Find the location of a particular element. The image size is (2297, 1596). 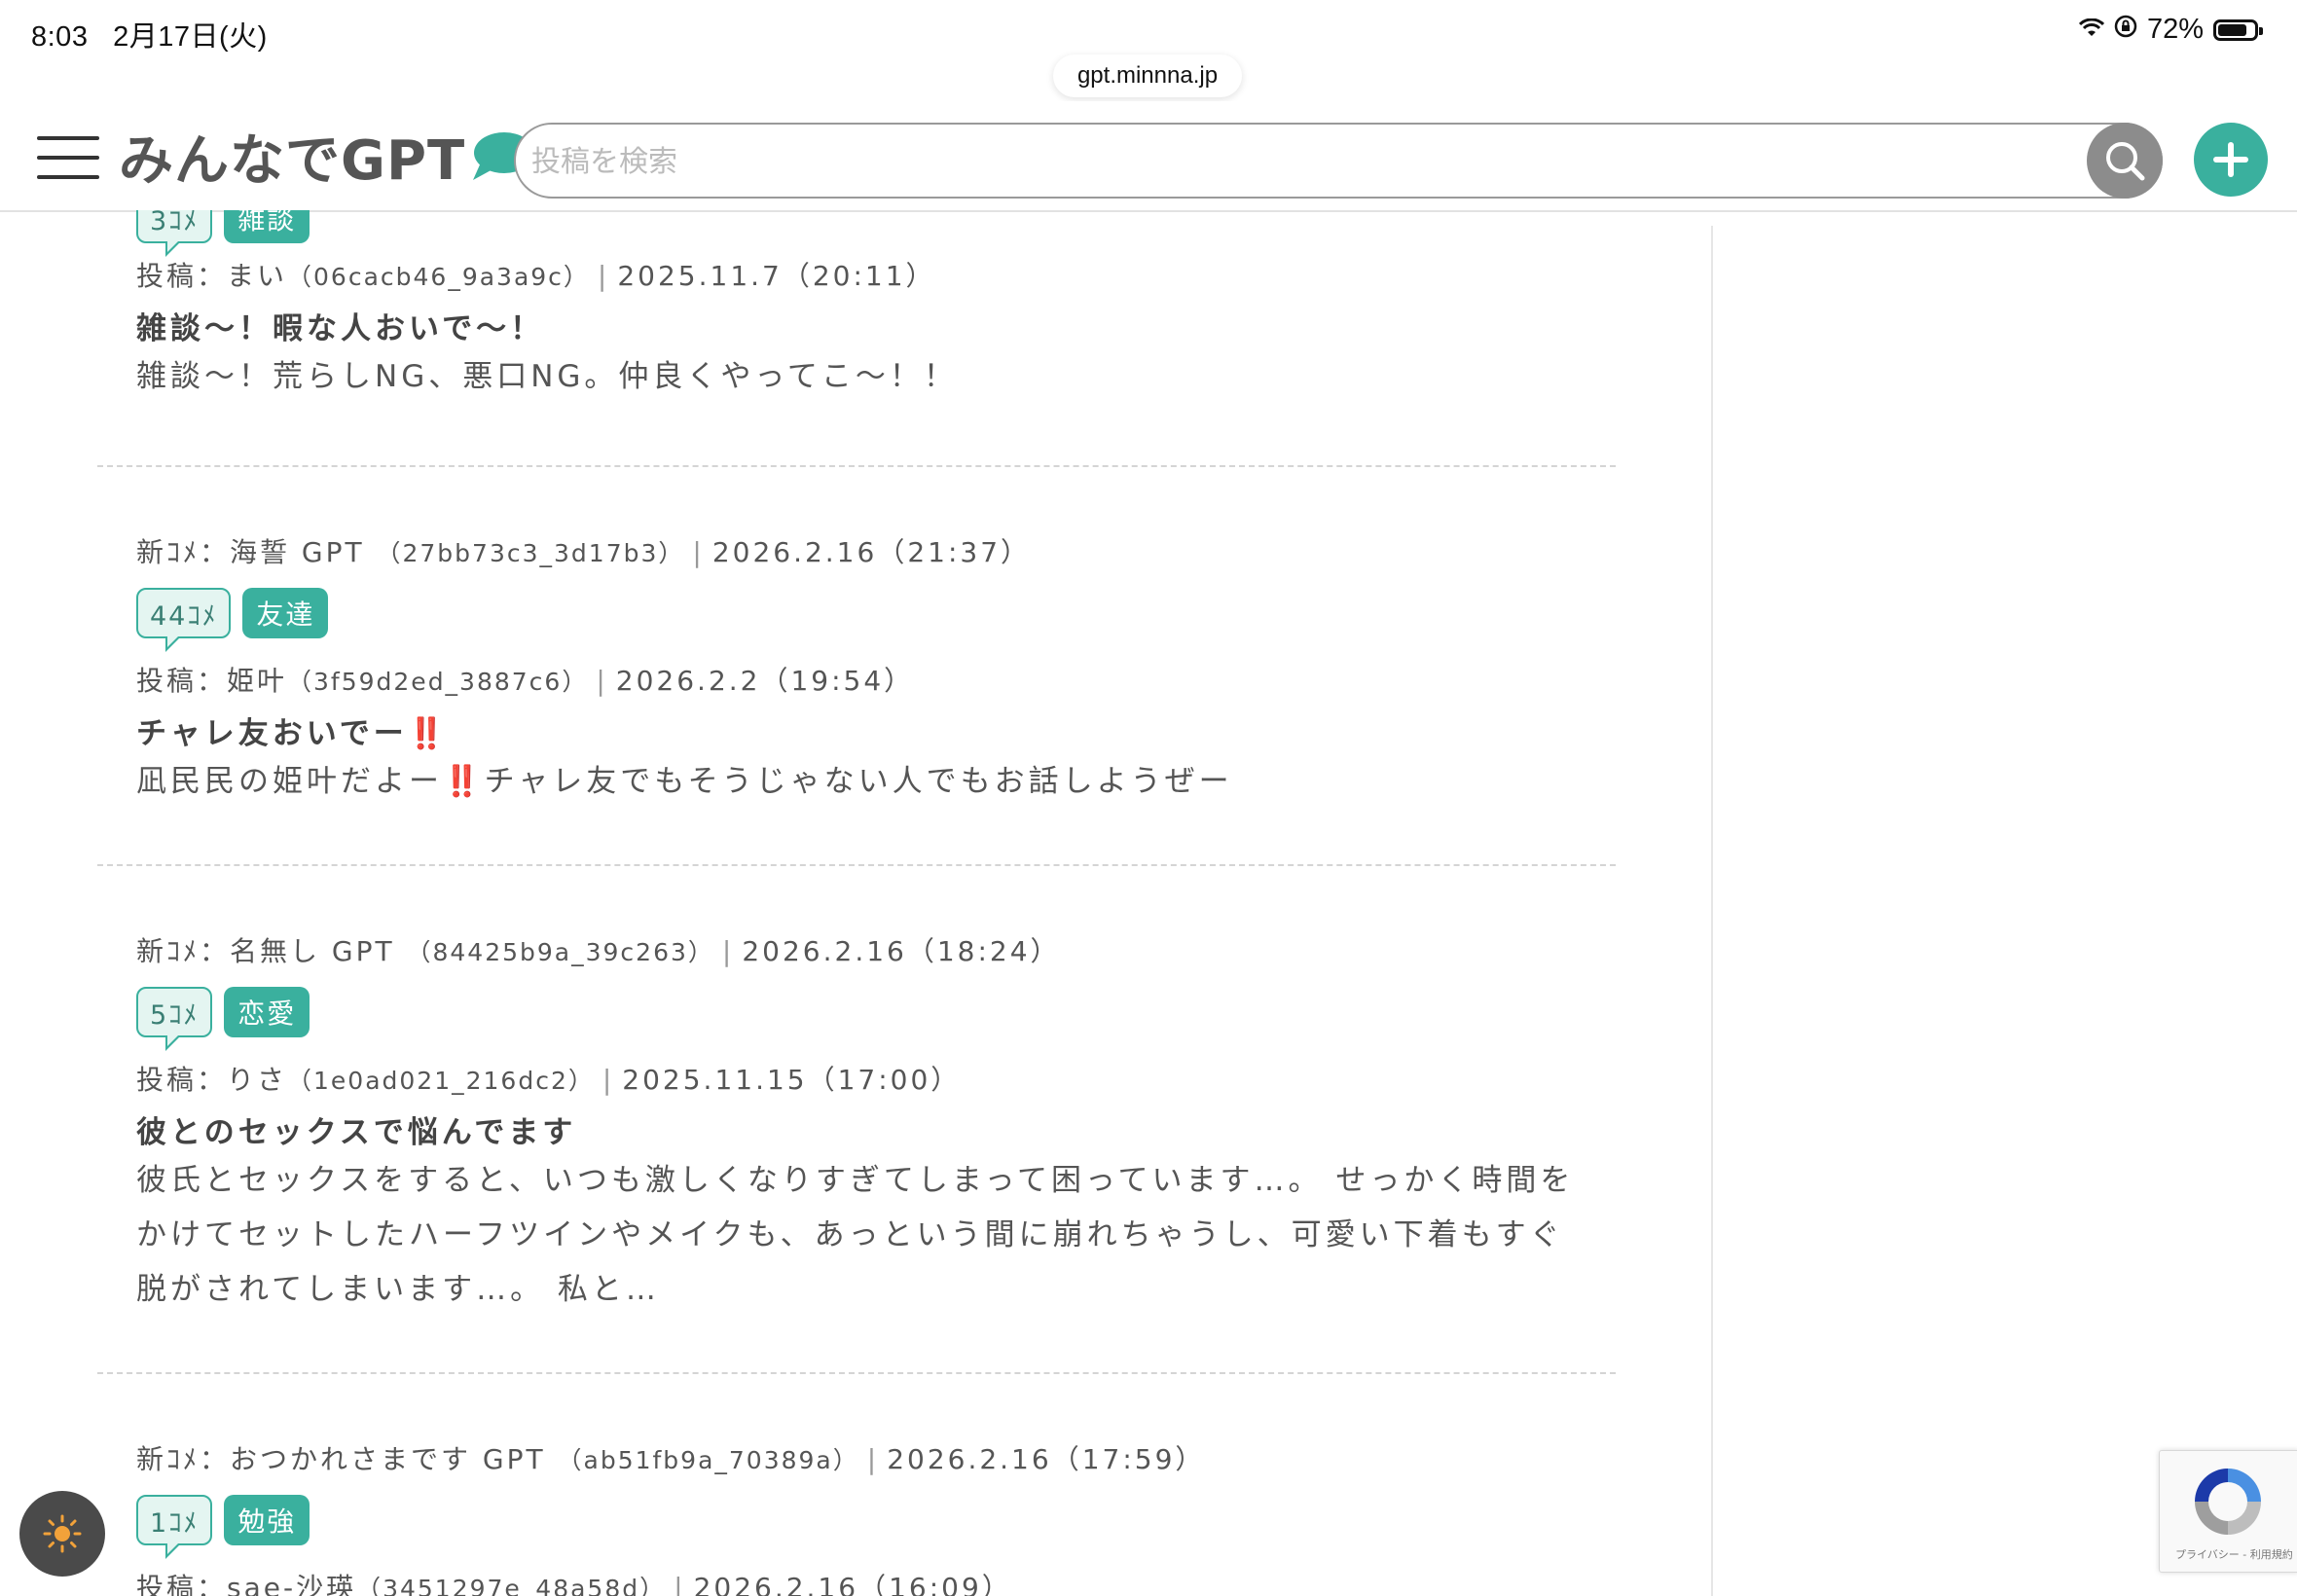

post-body: 雑談〜！荒らしNG、悪口NG。仲良くやってこ〜！！ is located at coordinates (547, 377).